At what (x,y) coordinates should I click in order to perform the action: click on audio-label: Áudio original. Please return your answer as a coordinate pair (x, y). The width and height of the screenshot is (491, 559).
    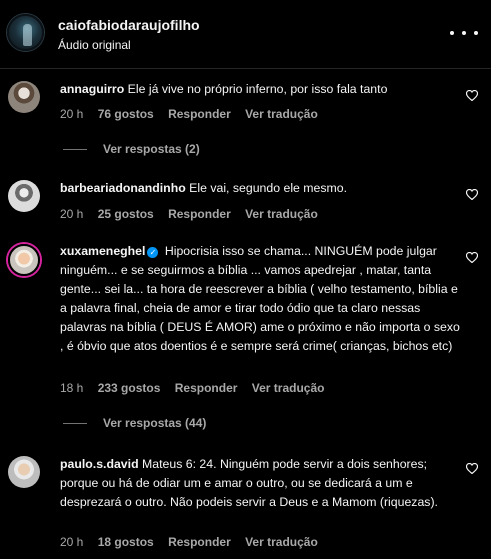
    Looking at the image, I should click on (94, 45).